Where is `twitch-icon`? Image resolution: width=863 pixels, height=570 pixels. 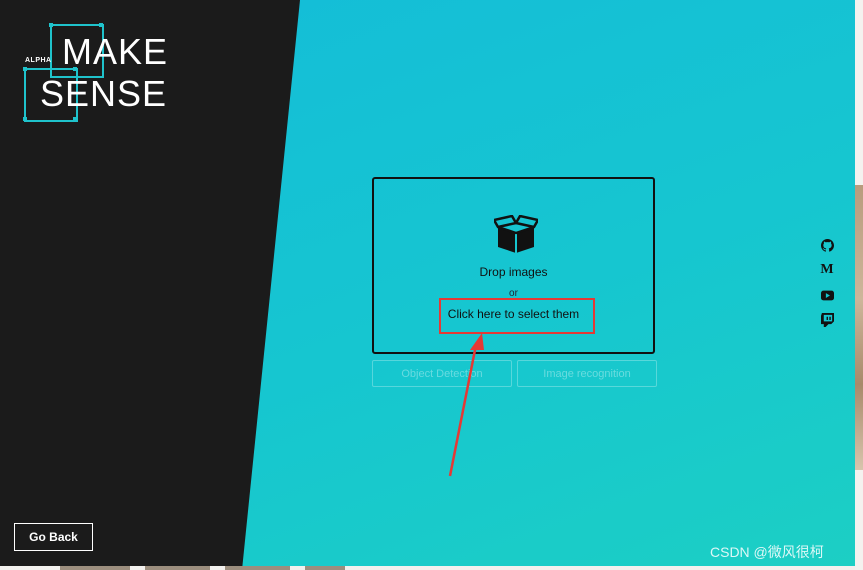
twitch-icon is located at coordinates (827, 320).